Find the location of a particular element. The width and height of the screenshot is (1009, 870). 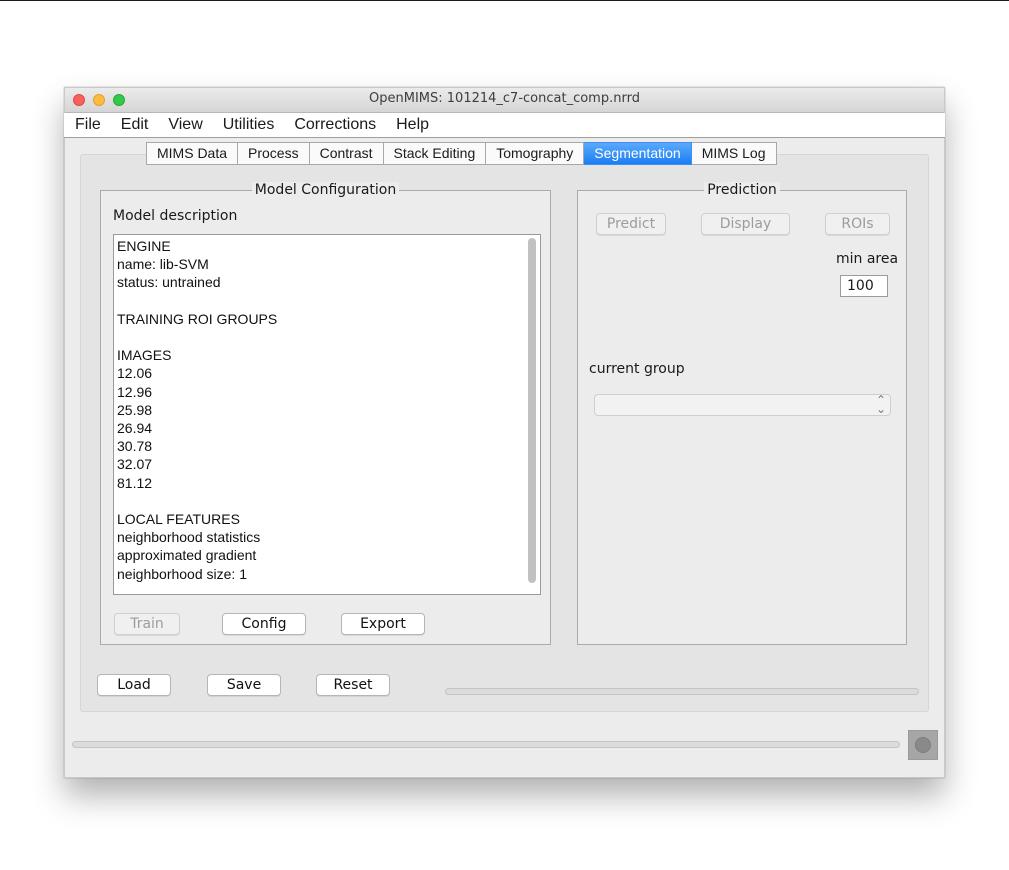

menu-utilities: Utilities is located at coordinates (249, 125).